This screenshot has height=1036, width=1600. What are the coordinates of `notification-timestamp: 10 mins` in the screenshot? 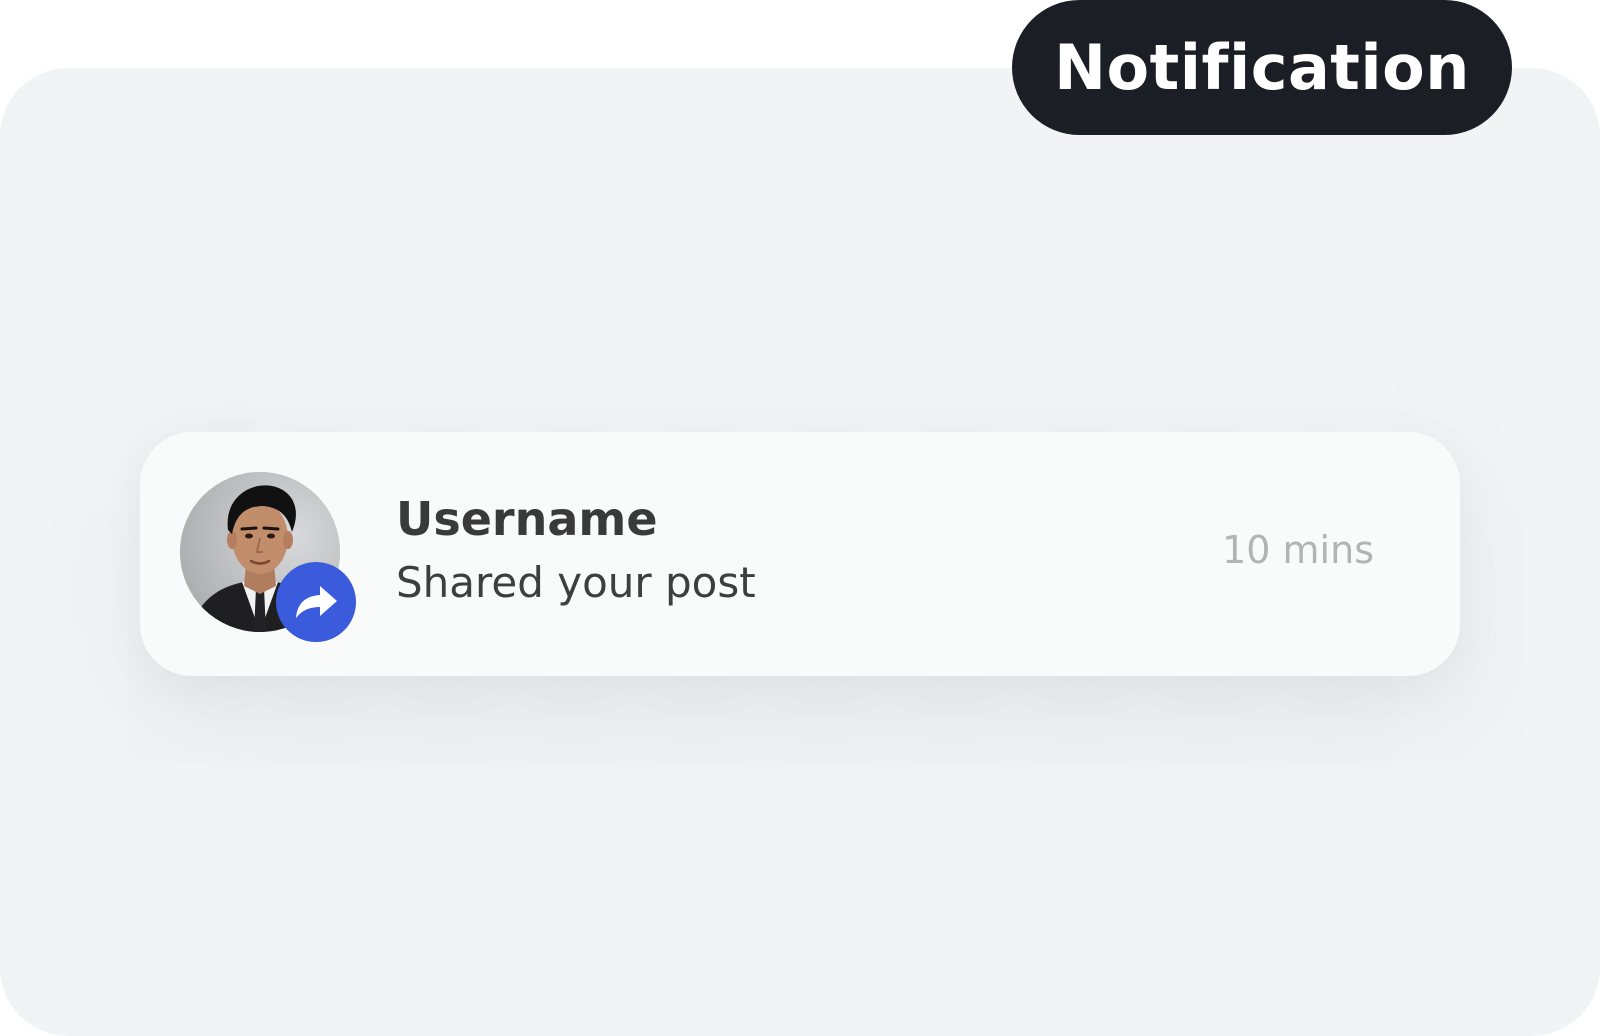 It's located at (1298, 550).